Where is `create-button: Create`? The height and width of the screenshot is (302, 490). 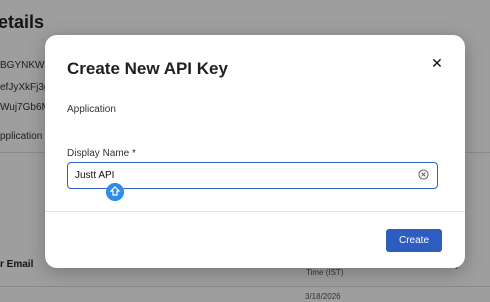
create-button: Create is located at coordinates (414, 240).